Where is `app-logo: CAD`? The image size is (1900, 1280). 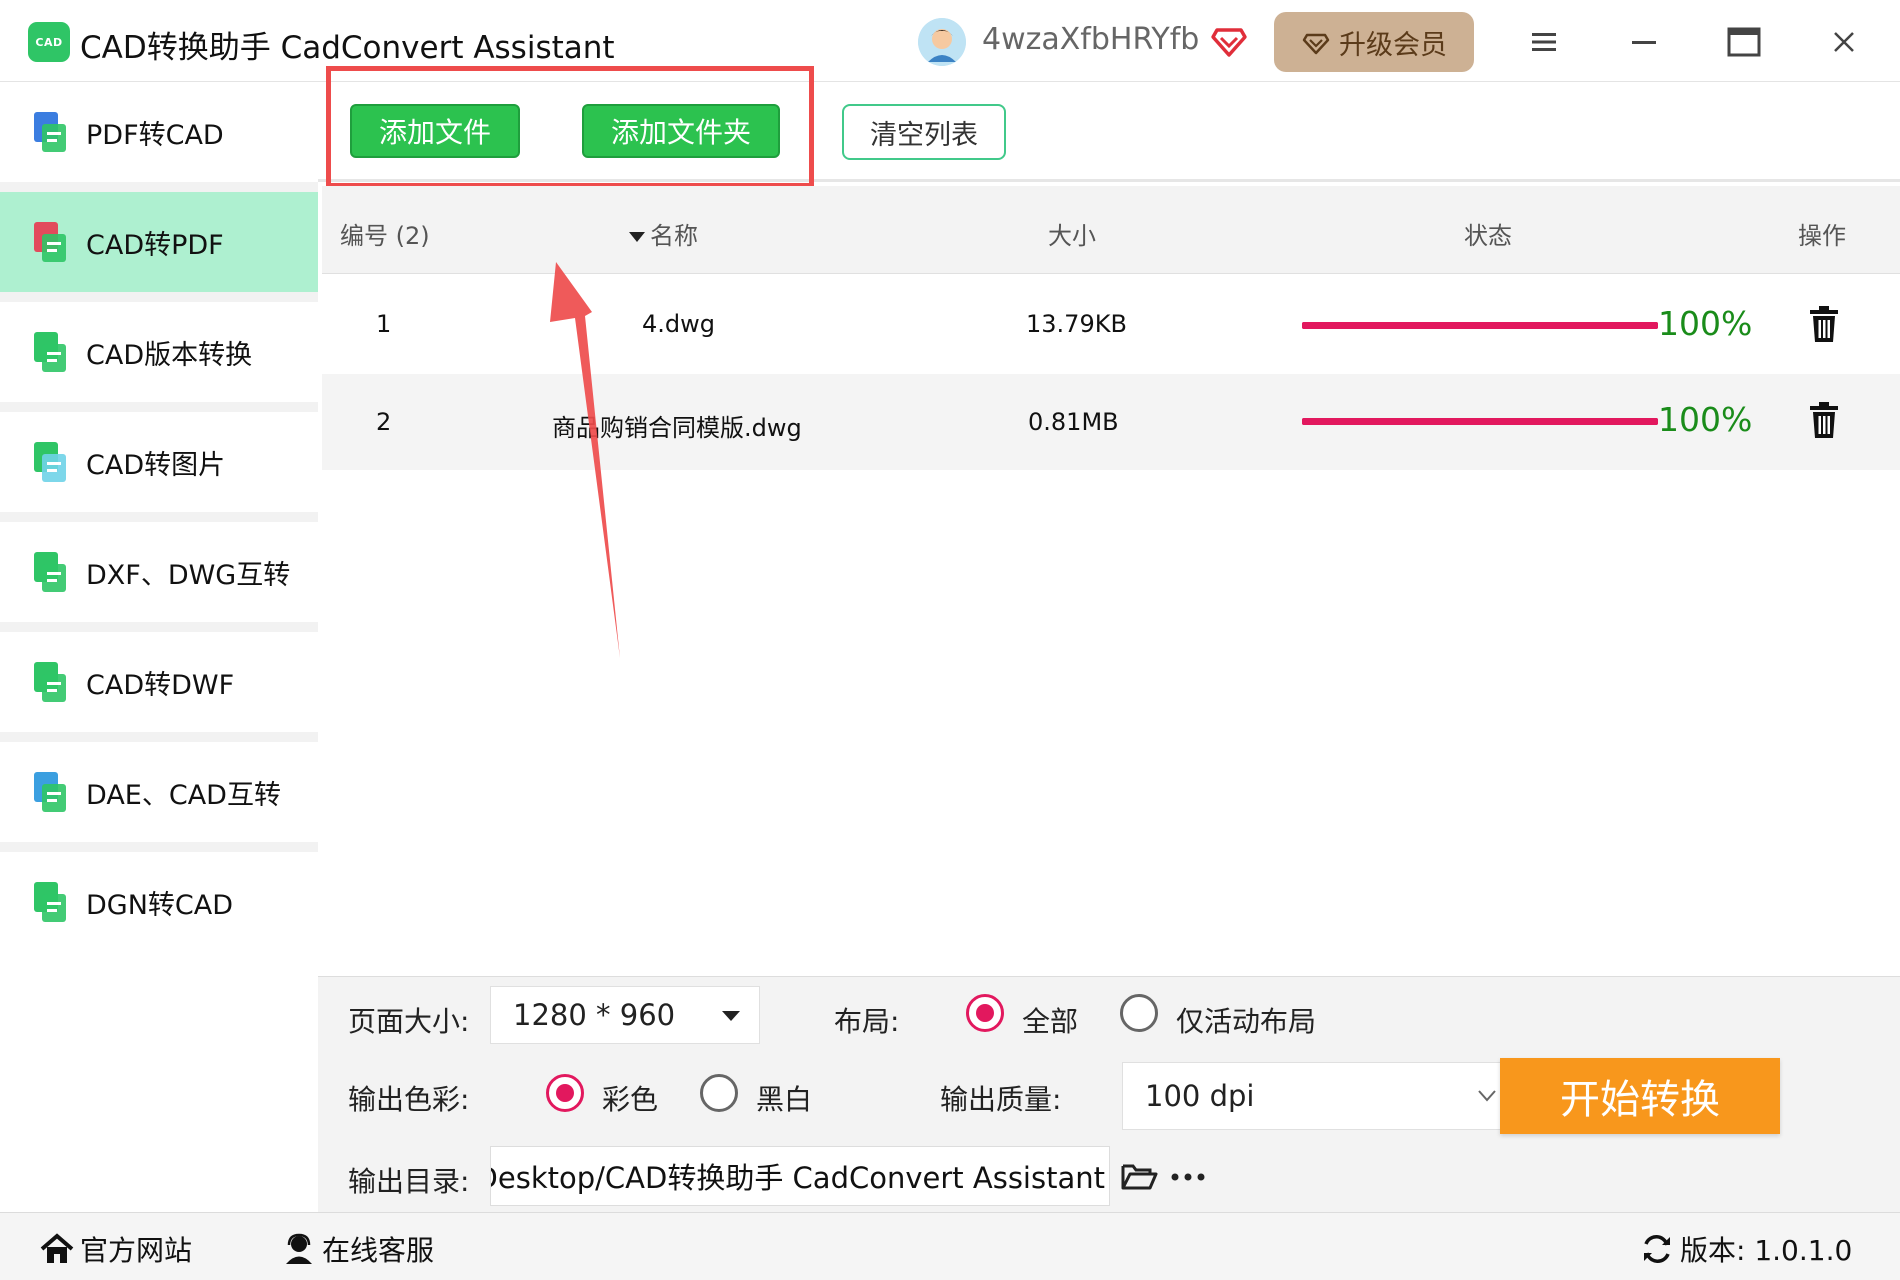
app-logo: CAD is located at coordinates (49, 42).